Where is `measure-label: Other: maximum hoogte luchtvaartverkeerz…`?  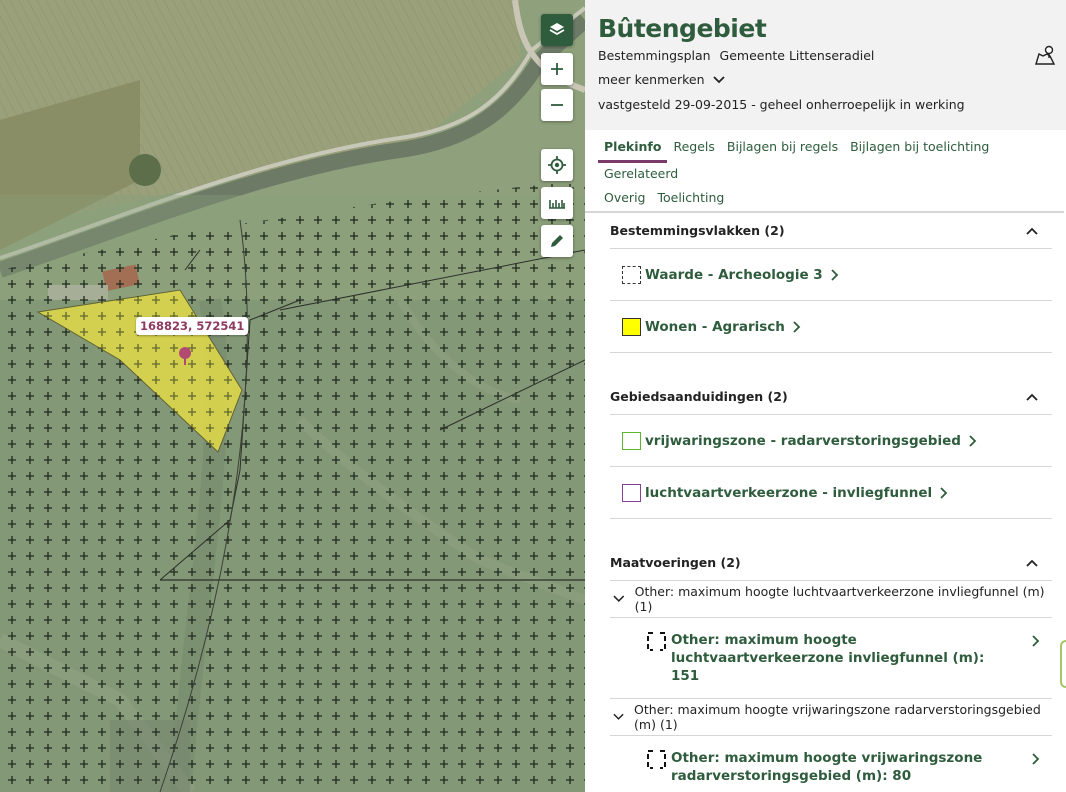 measure-label: Other: maximum hoogte luchtvaartverkeerz… is located at coordinates (828, 658).